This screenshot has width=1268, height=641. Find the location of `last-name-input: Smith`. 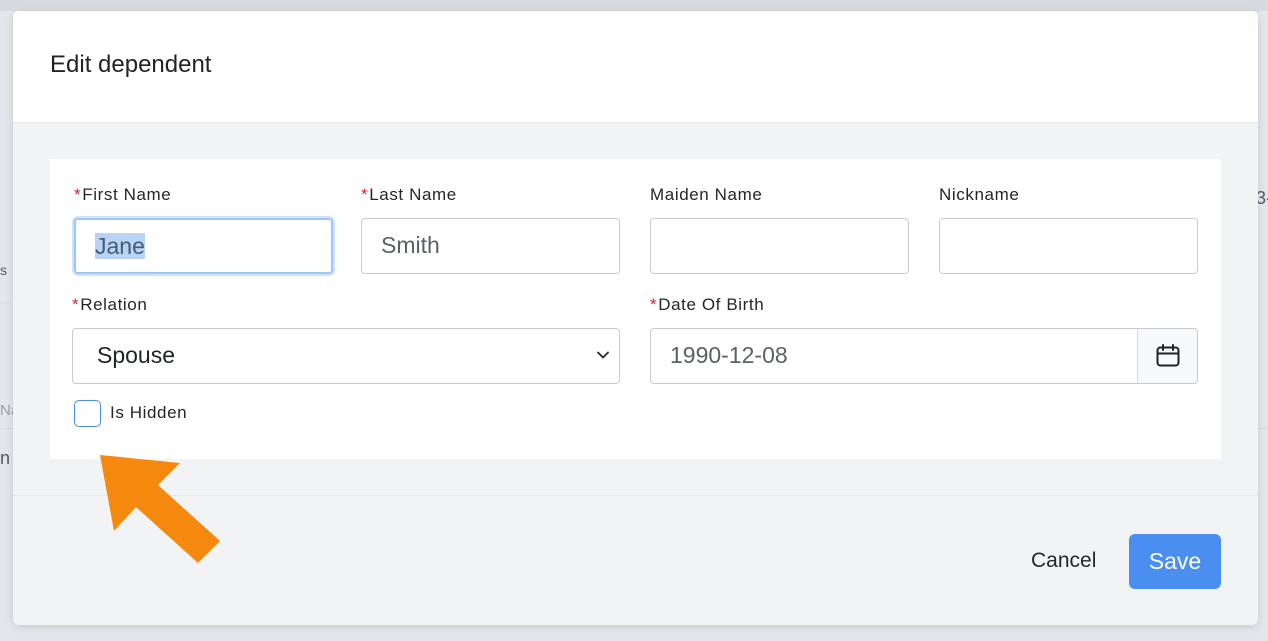

last-name-input: Smith is located at coordinates (490, 246).